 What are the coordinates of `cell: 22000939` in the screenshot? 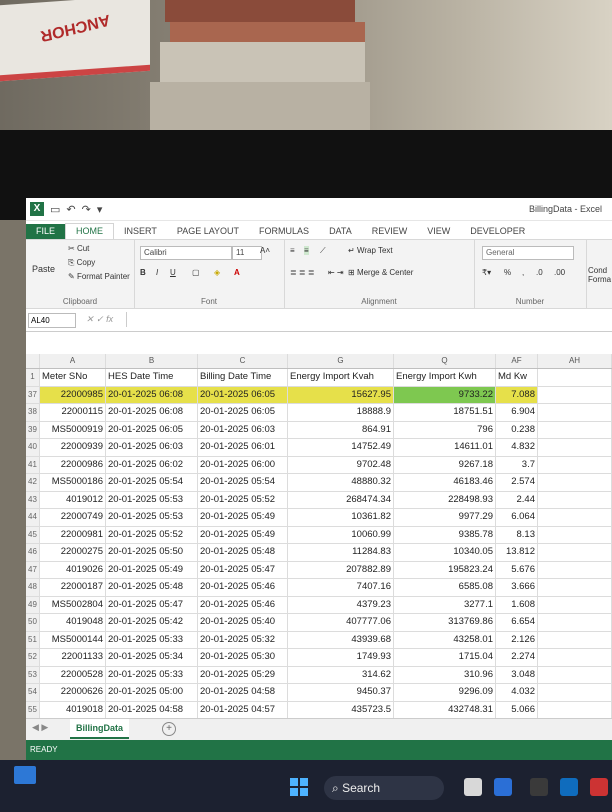 It's located at (73, 447).